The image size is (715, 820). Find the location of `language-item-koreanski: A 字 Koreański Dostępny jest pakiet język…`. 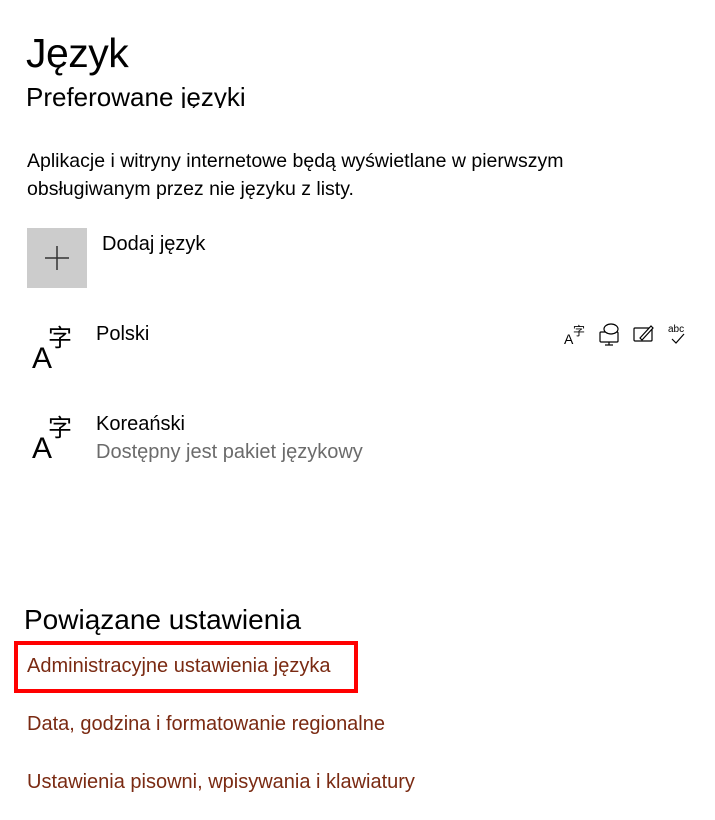

language-item-koreanski: A 字 Koreański Dostępny jest pakiet język… is located at coordinates (360, 445).